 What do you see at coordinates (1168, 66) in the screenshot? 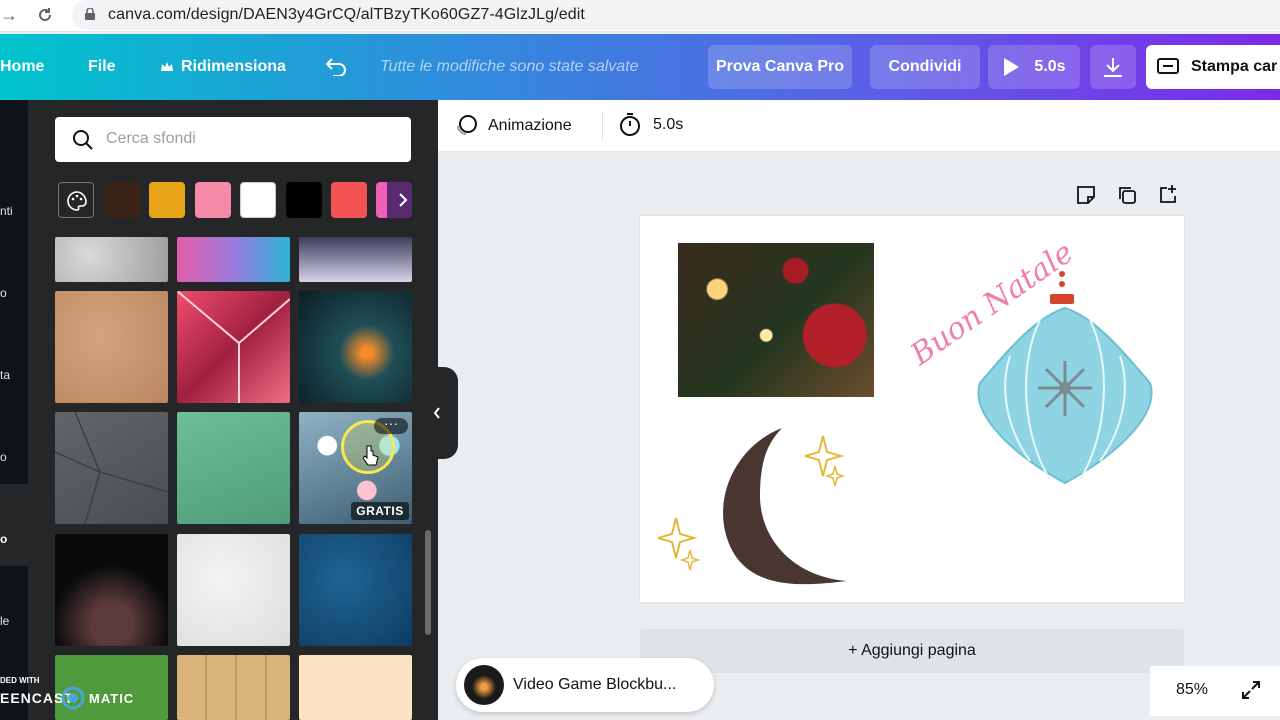
I see `print-icon` at bounding box center [1168, 66].